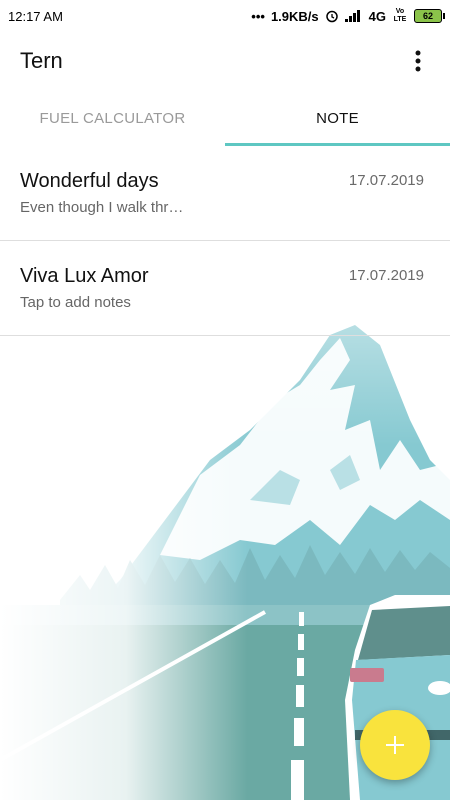  What do you see at coordinates (429, 16) in the screenshot?
I see `battery-icon: 62` at bounding box center [429, 16].